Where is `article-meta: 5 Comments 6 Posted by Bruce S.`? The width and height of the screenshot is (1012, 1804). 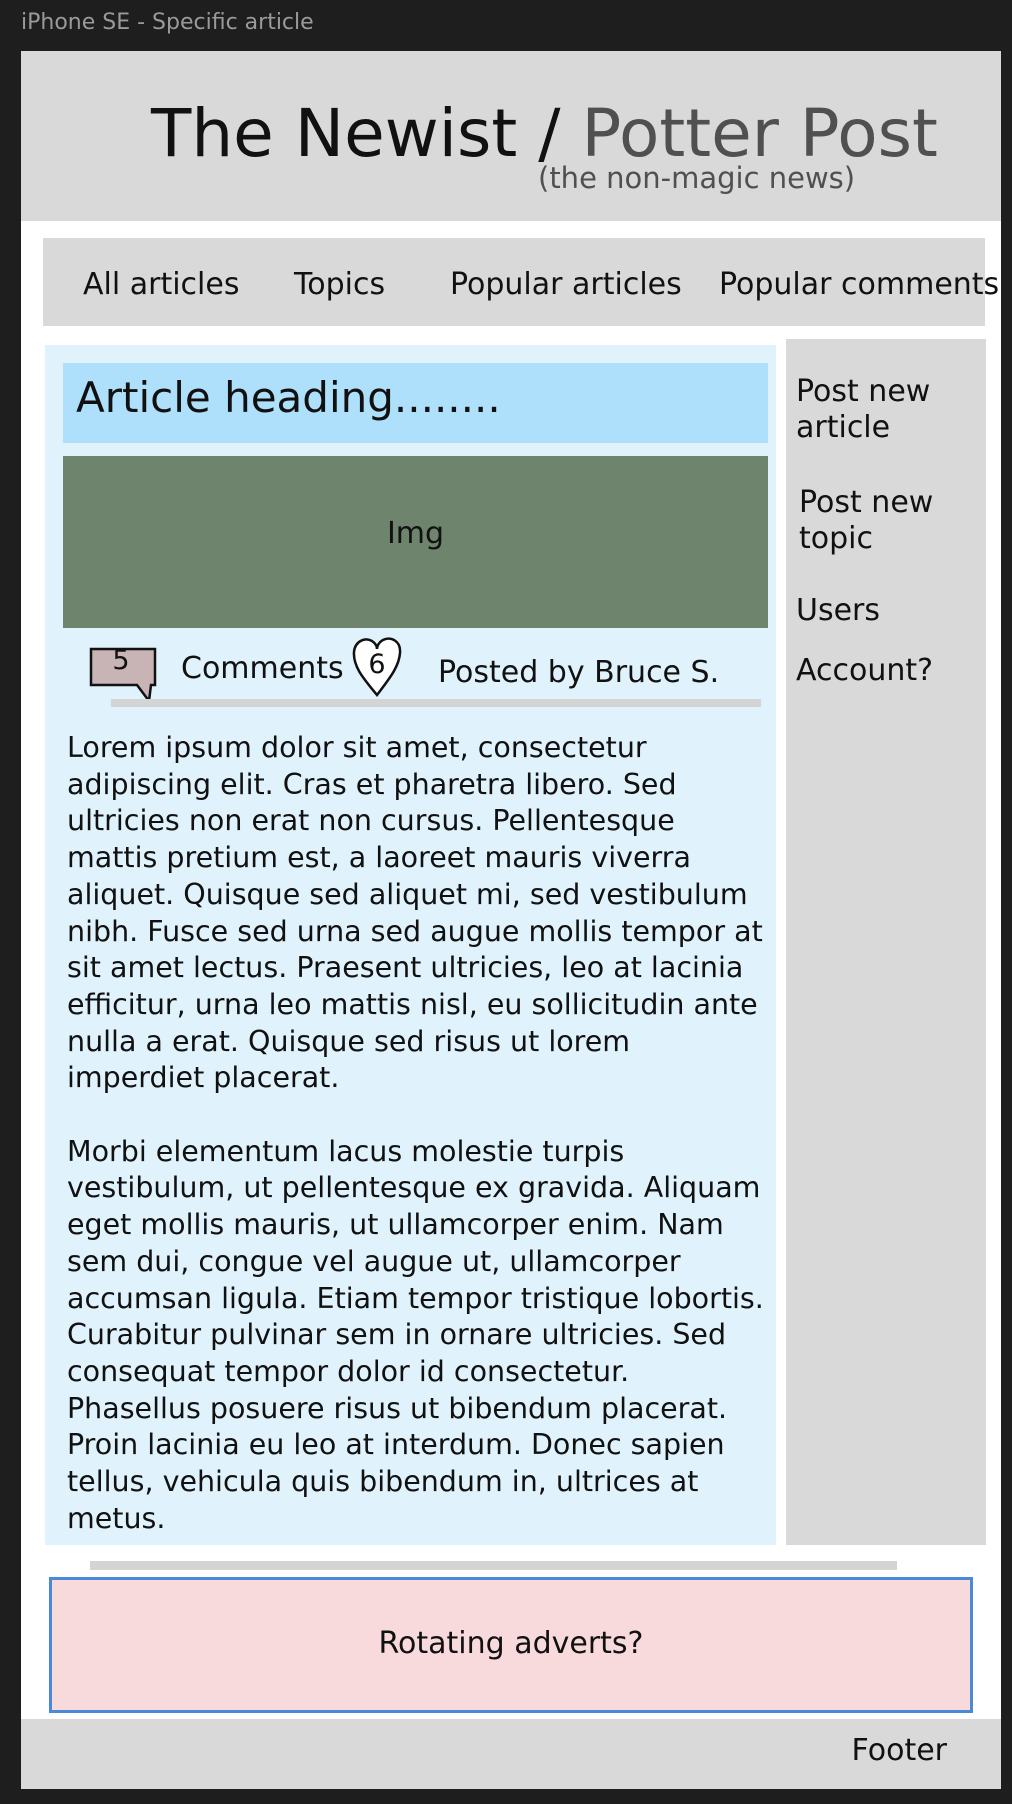 article-meta: 5 Comments 6 Posted by Bruce S. is located at coordinates (410, 670).